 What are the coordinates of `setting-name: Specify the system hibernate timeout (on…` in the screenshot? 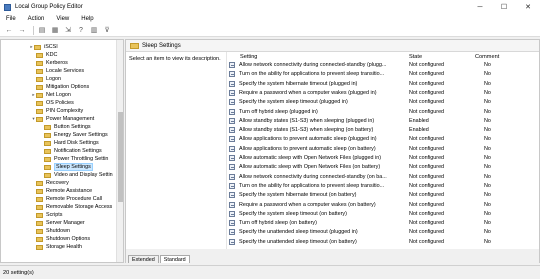 It's located at (298, 195).